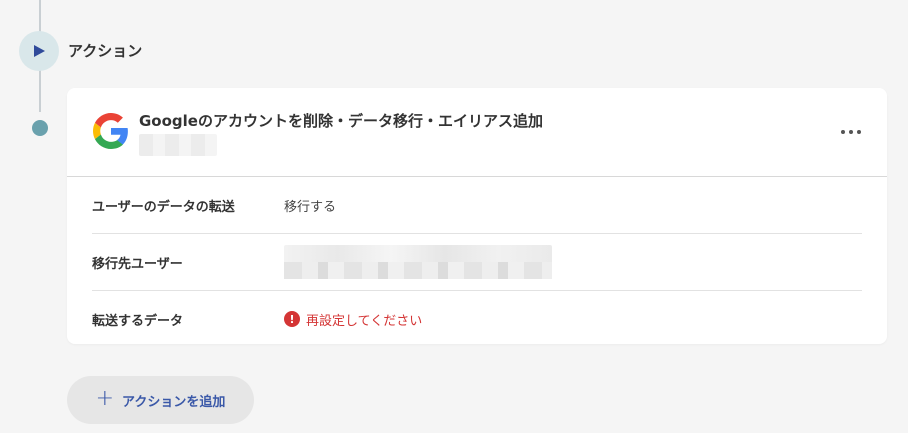 Image resolution: width=908 pixels, height=433 pixels. I want to click on more-options-button, so click(851, 132).